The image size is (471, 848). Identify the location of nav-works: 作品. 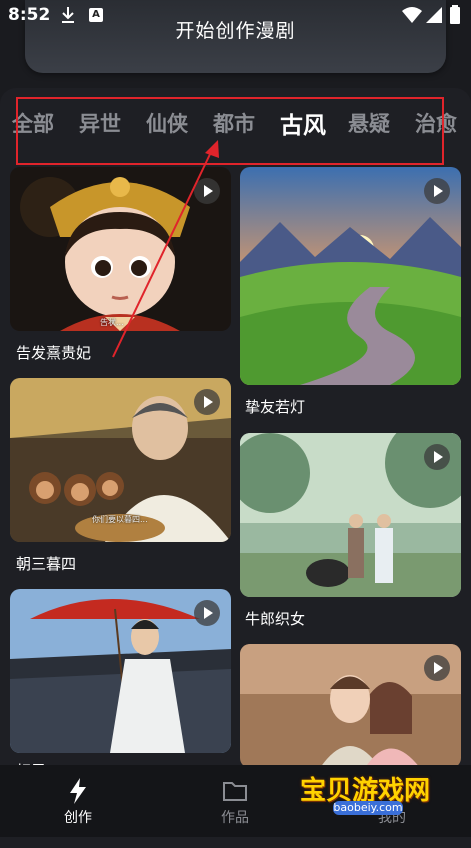
(235, 801).